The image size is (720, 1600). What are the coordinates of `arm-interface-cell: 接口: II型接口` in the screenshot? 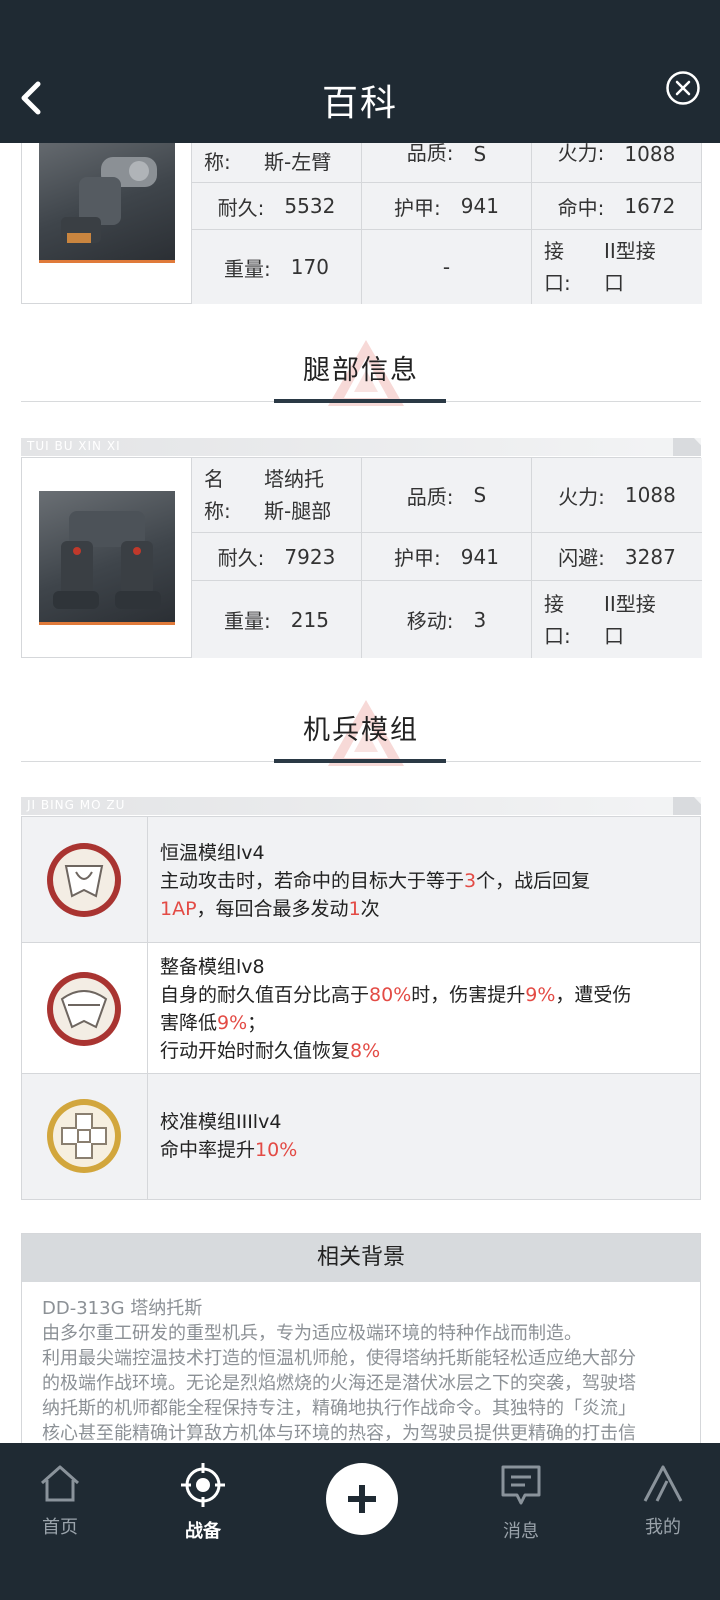 It's located at (617, 267).